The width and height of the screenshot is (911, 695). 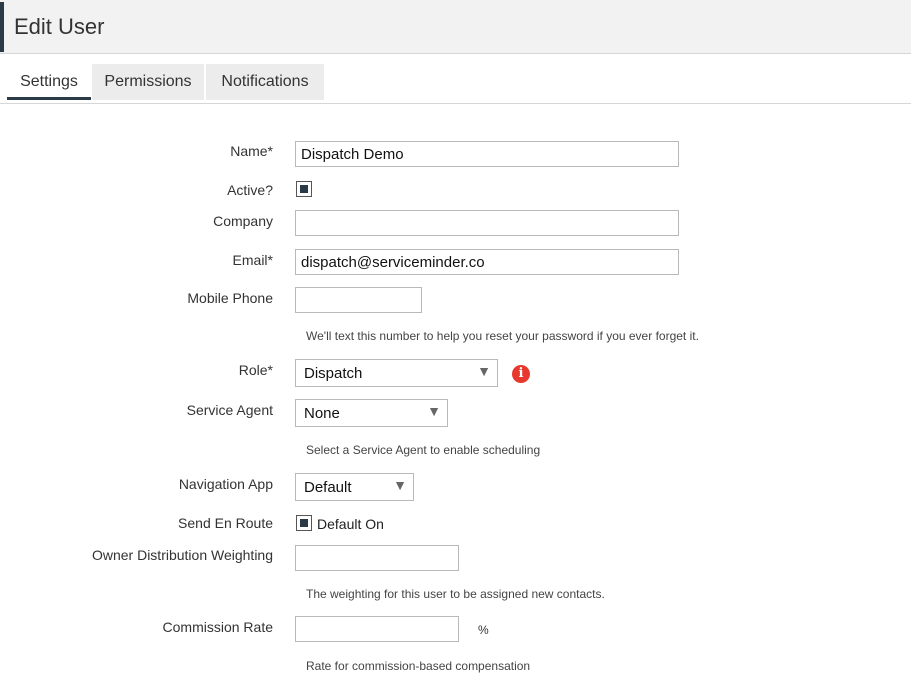 What do you see at coordinates (487, 154) in the screenshot?
I see `name-field` at bounding box center [487, 154].